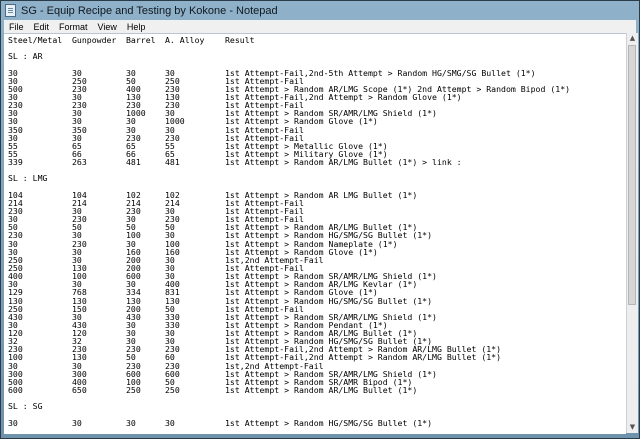  What do you see at coordinates (136, 27) in the screenshot?
I see `menu-help: Help` at bounding box center [136, 27].